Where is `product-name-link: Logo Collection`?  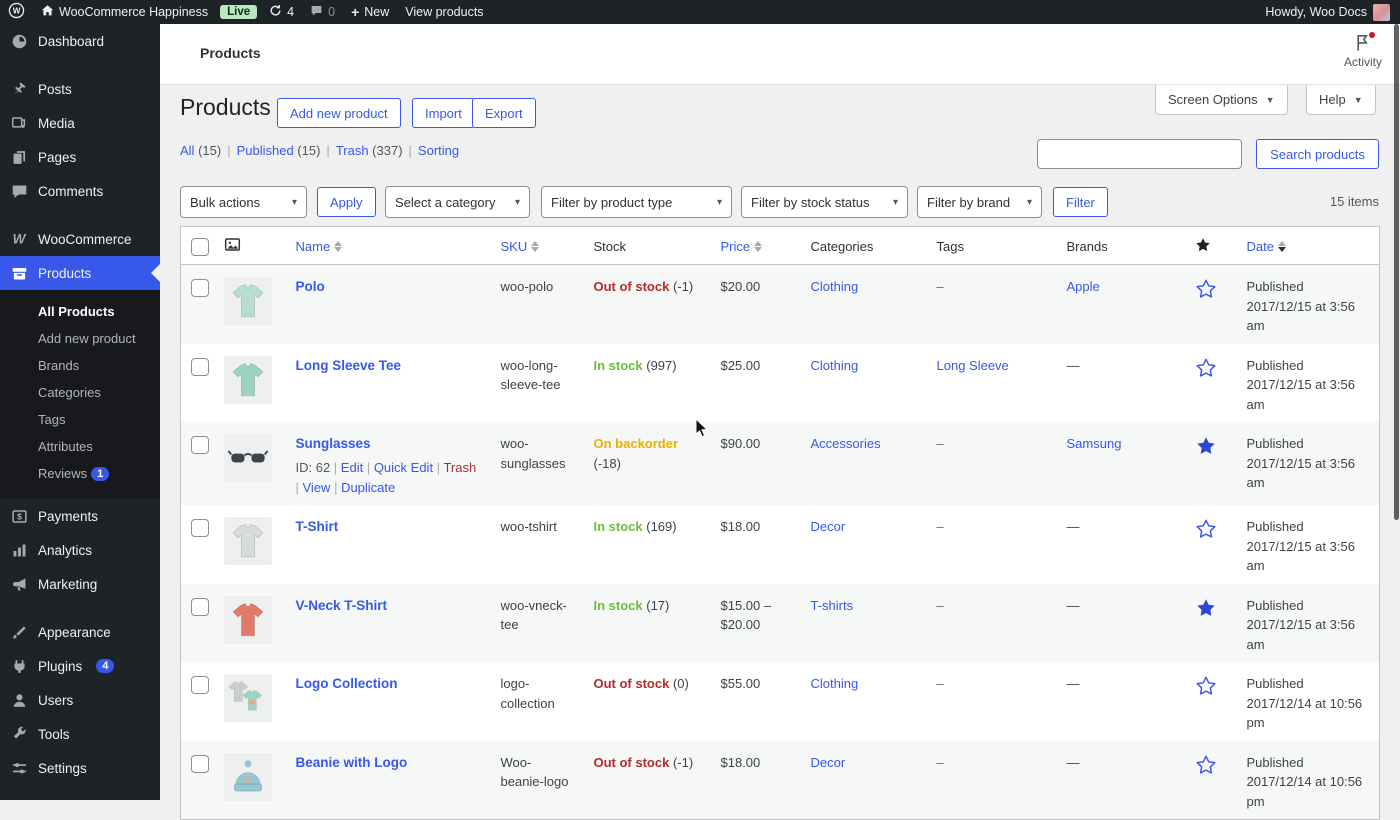
product-name-link: Logo Collection is located at coordinates (347, 683).